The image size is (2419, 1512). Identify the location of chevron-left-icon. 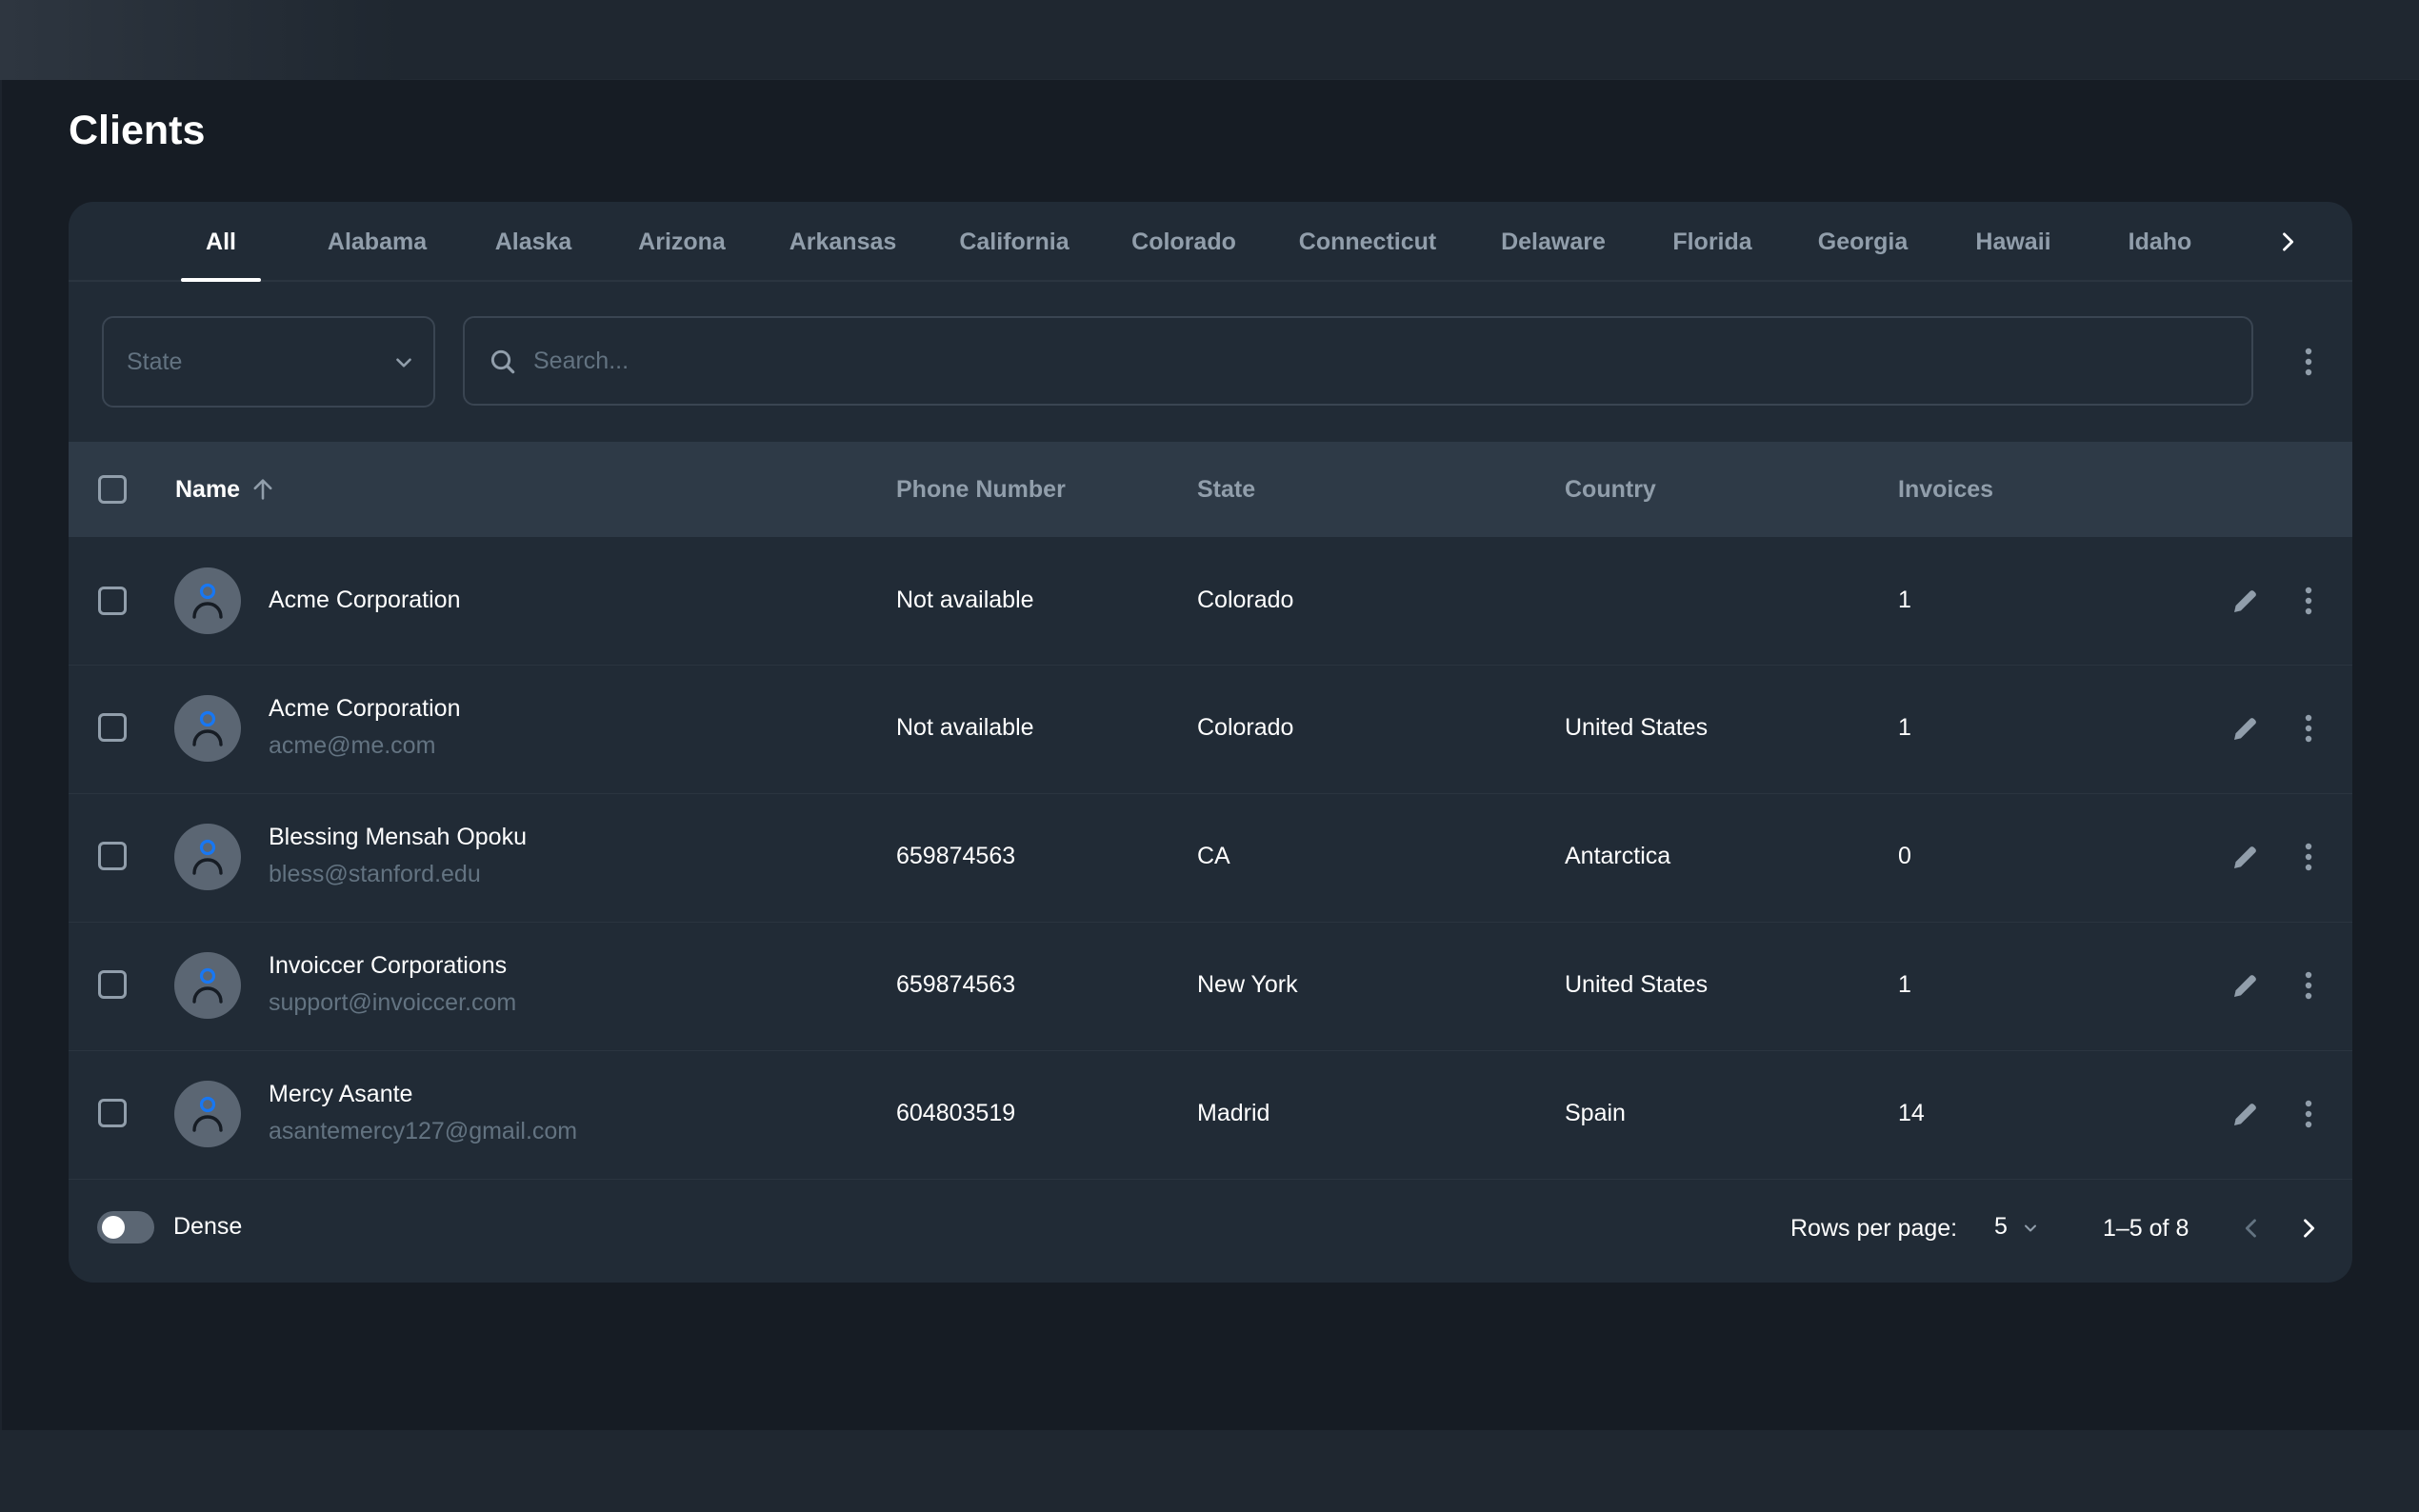
(2250, 1228).